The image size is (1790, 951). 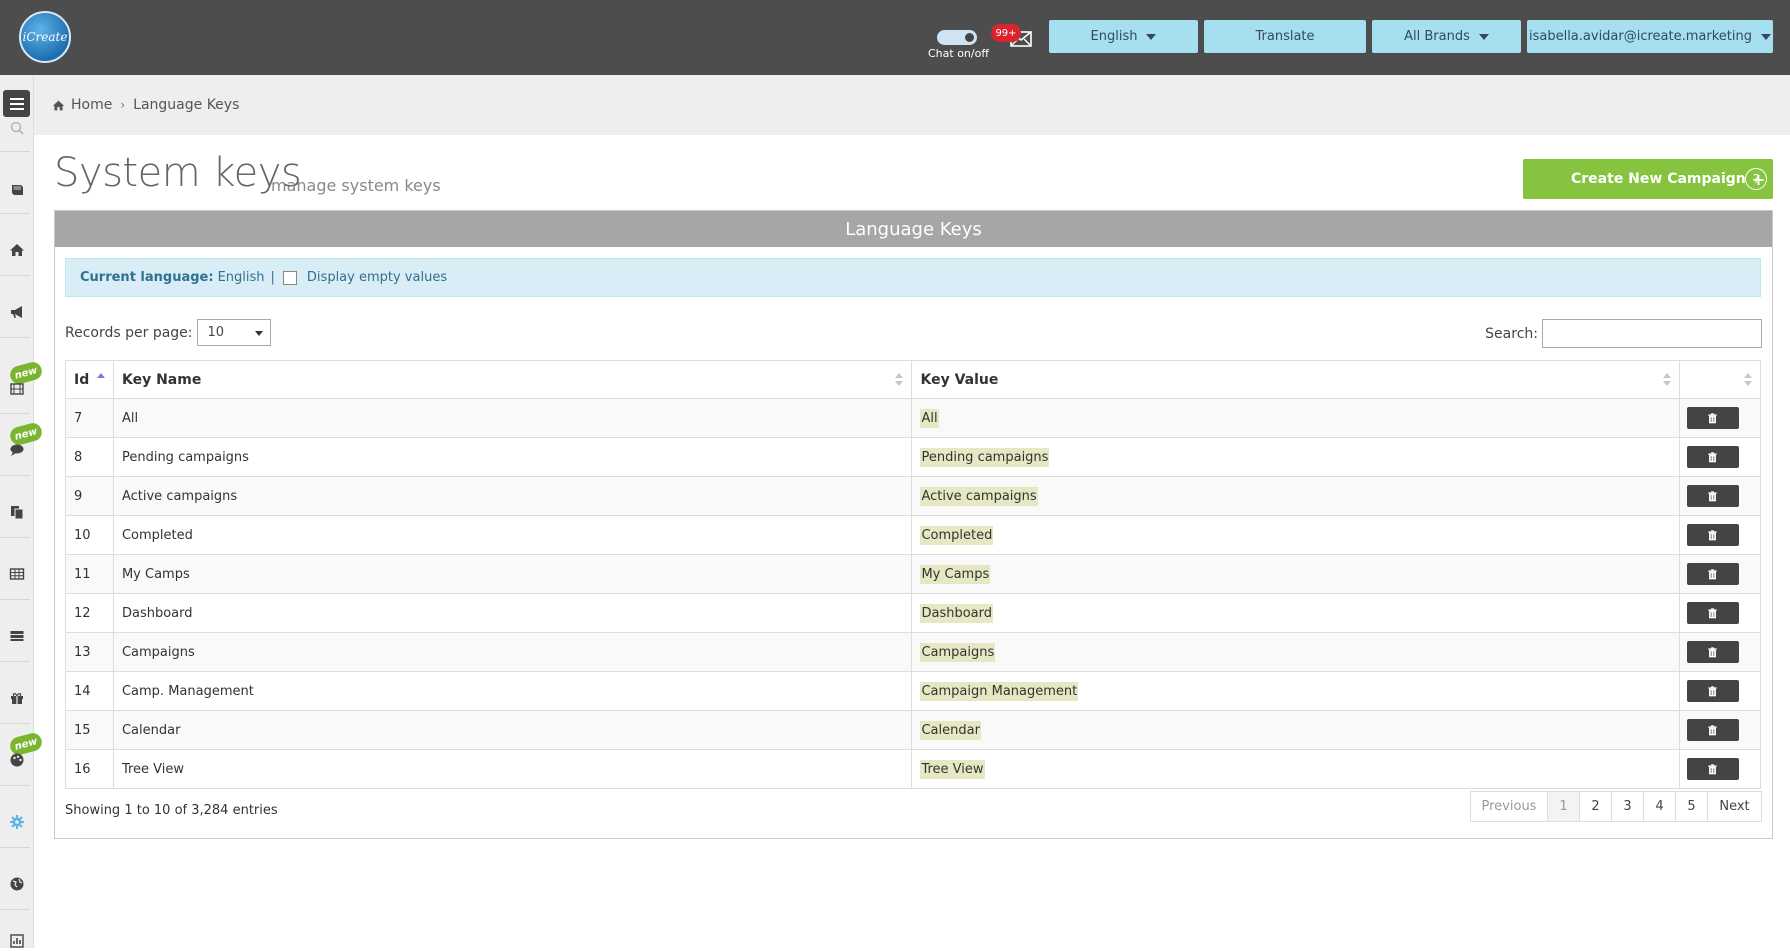 I want to click on language-dropdown: English, so click(x=1123, y=36).